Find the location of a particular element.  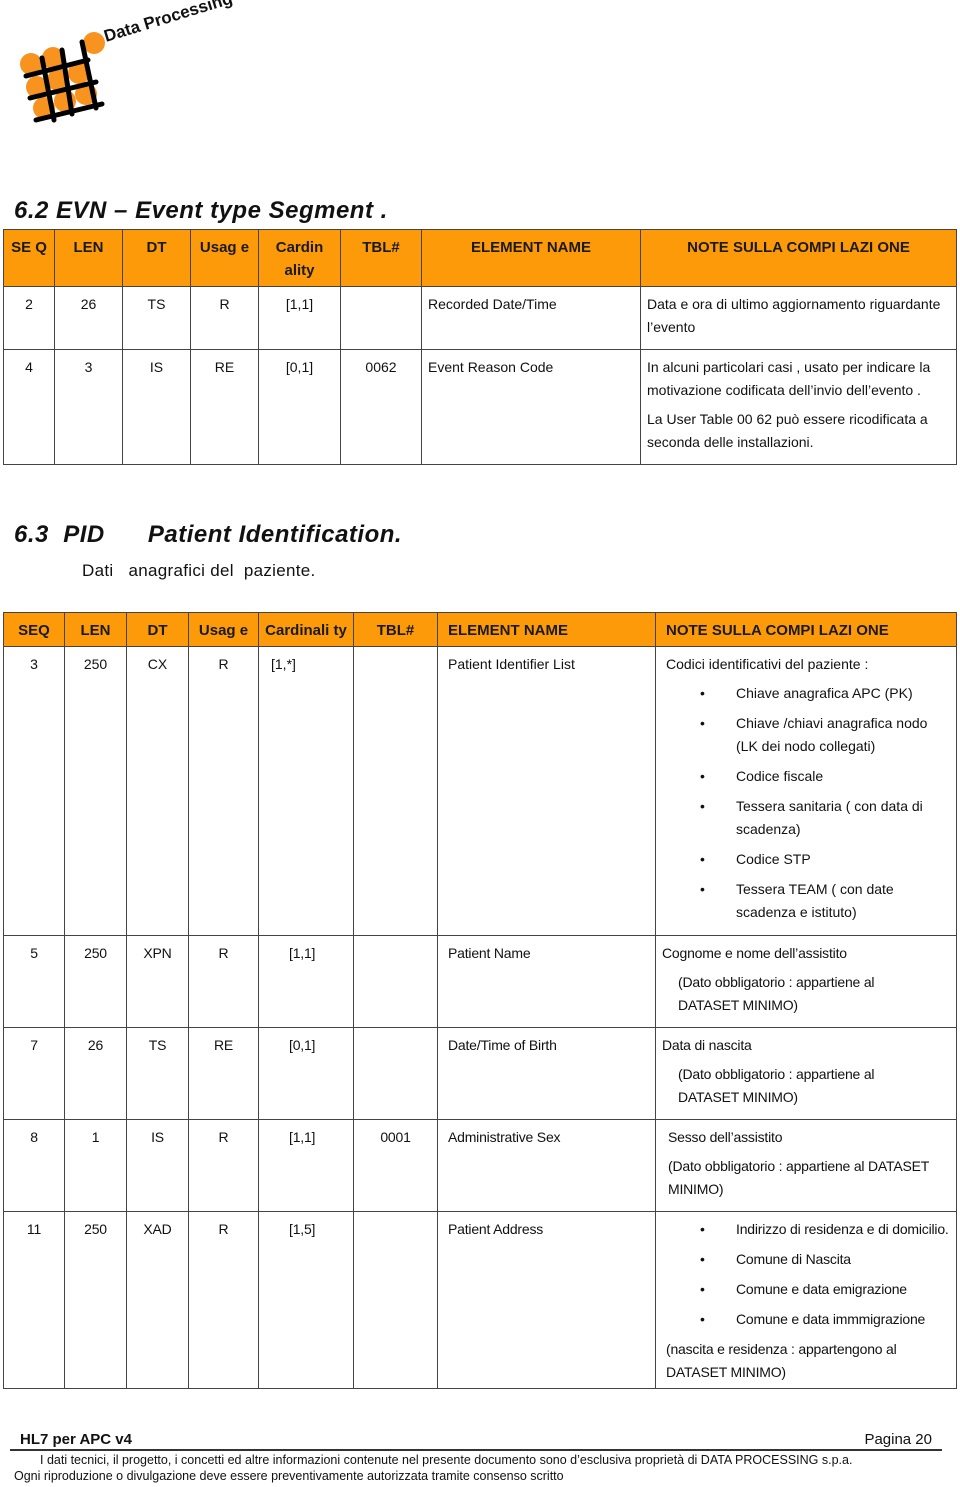

section-heading-pid: 6.3 PID Patient Identification. is located at coordinates (208, 535).